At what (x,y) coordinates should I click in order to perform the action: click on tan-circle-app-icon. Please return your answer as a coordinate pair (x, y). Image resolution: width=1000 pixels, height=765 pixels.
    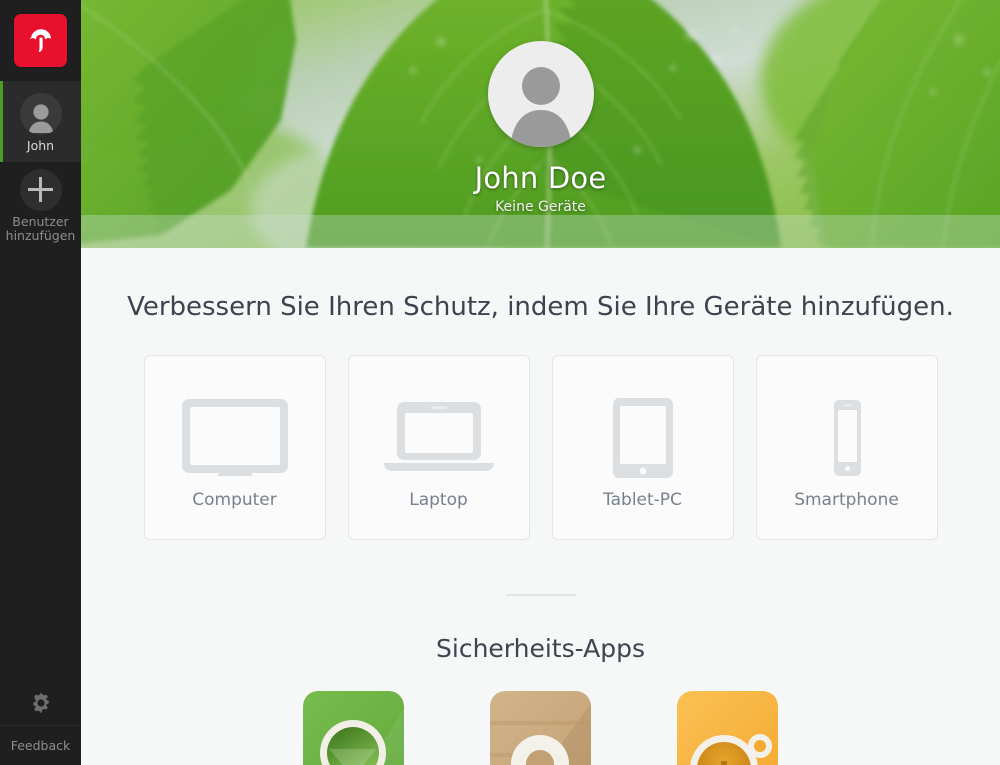
    Looking at the image, I should click on (540, 728).